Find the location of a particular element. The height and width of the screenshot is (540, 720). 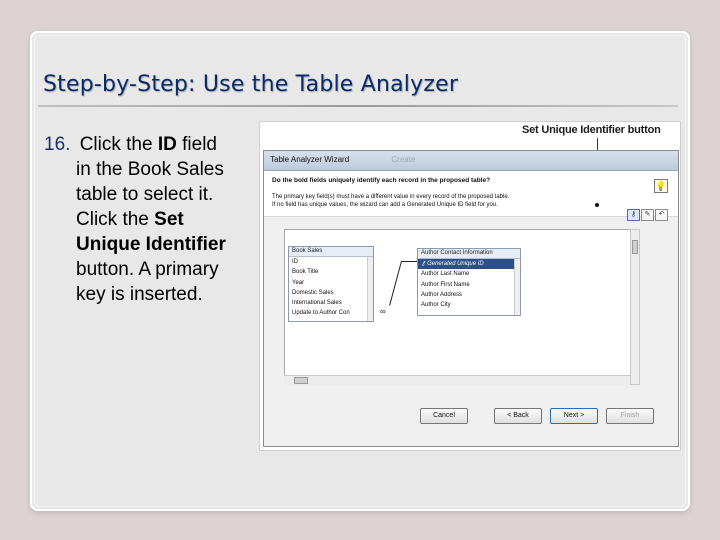

title-divider is located at coordinates (358, 106).